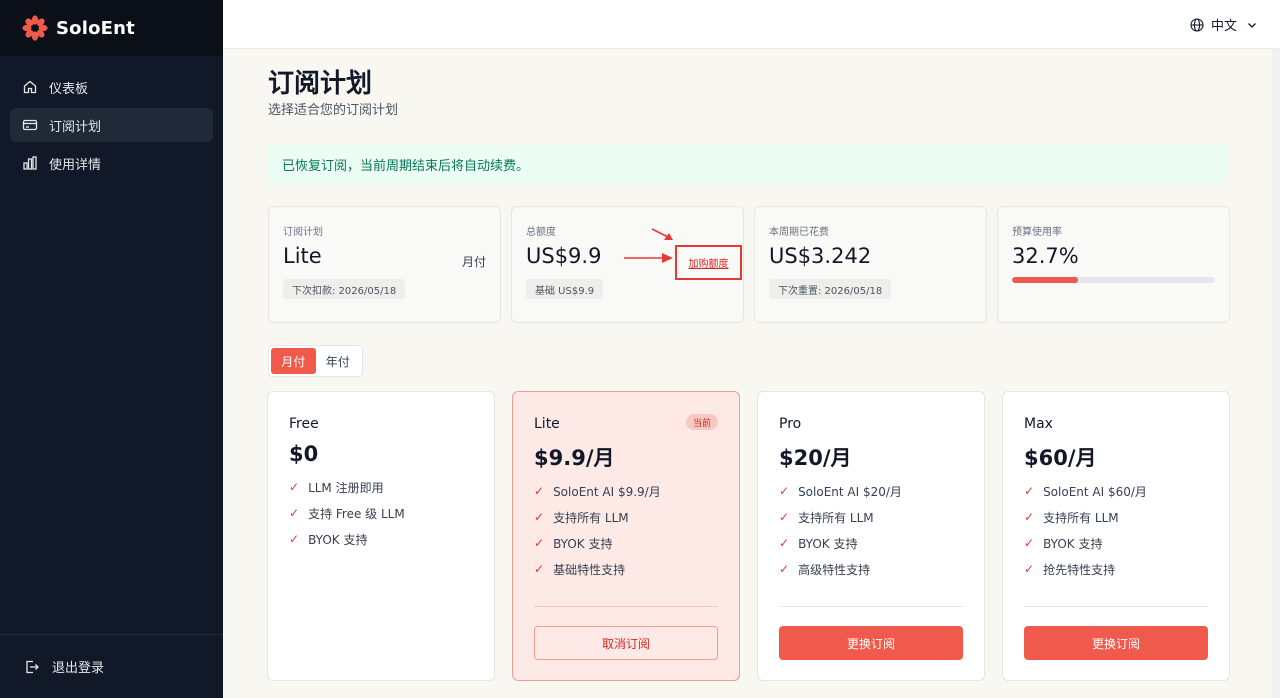 The height and width of the screenshot is (698, 1280). I want to click on feature-item: ✓ LLM 注册即用, so click(336, 487).